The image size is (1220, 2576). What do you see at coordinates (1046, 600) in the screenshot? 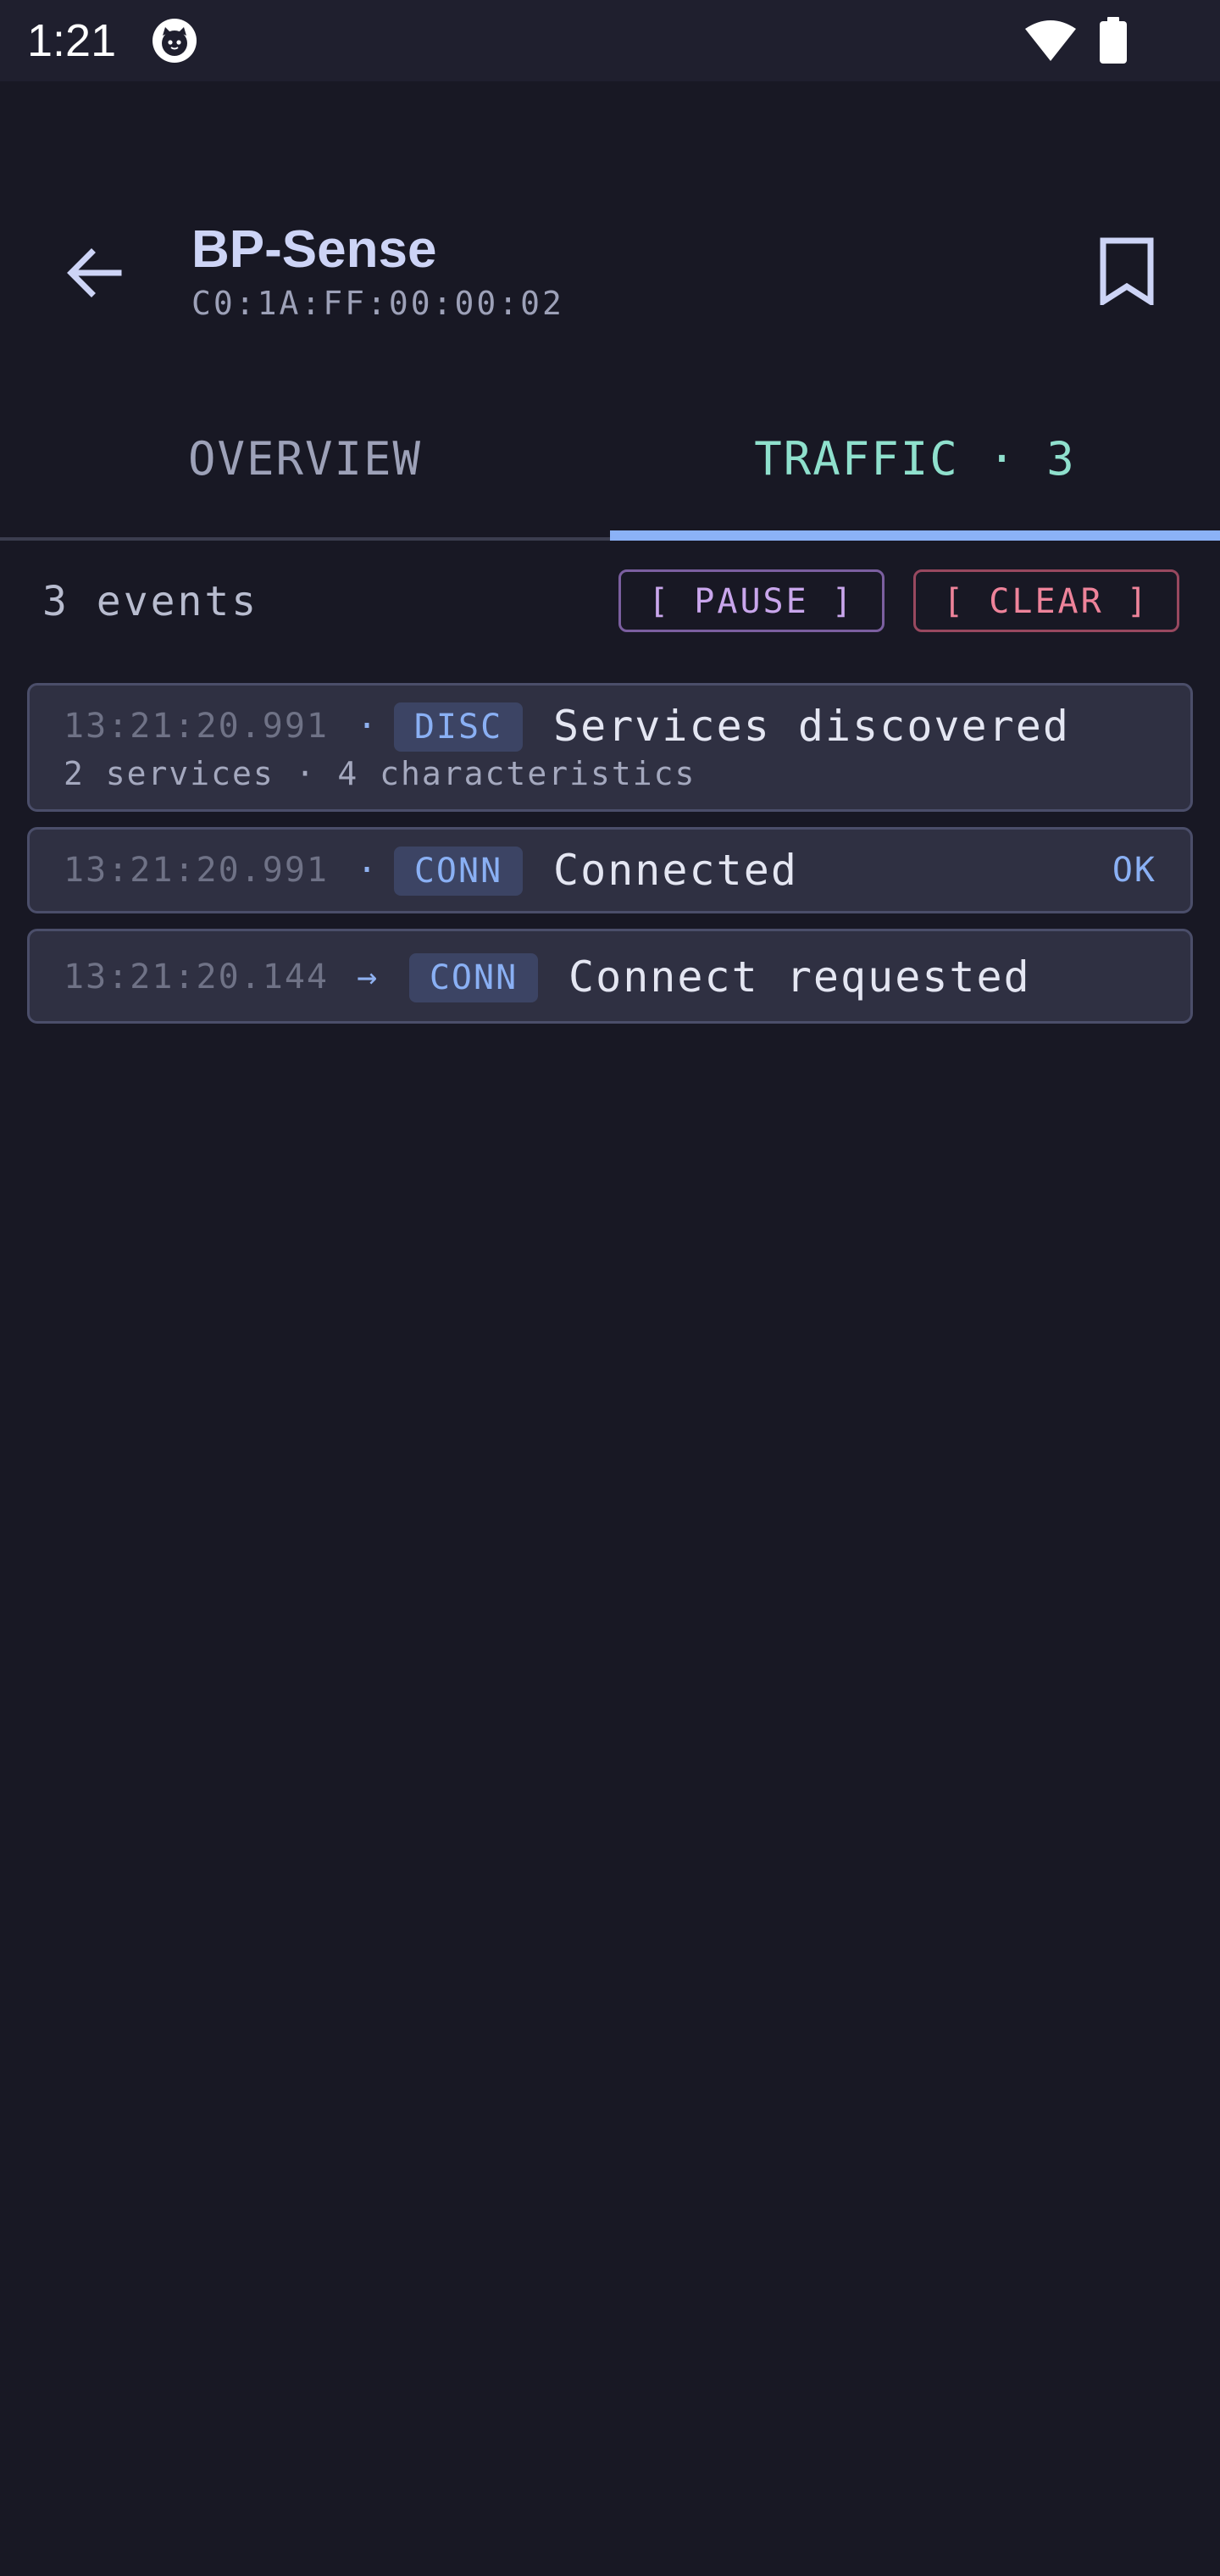
I see `clear-button: [ CLEAR ]` at bounding box center [1046, 600].